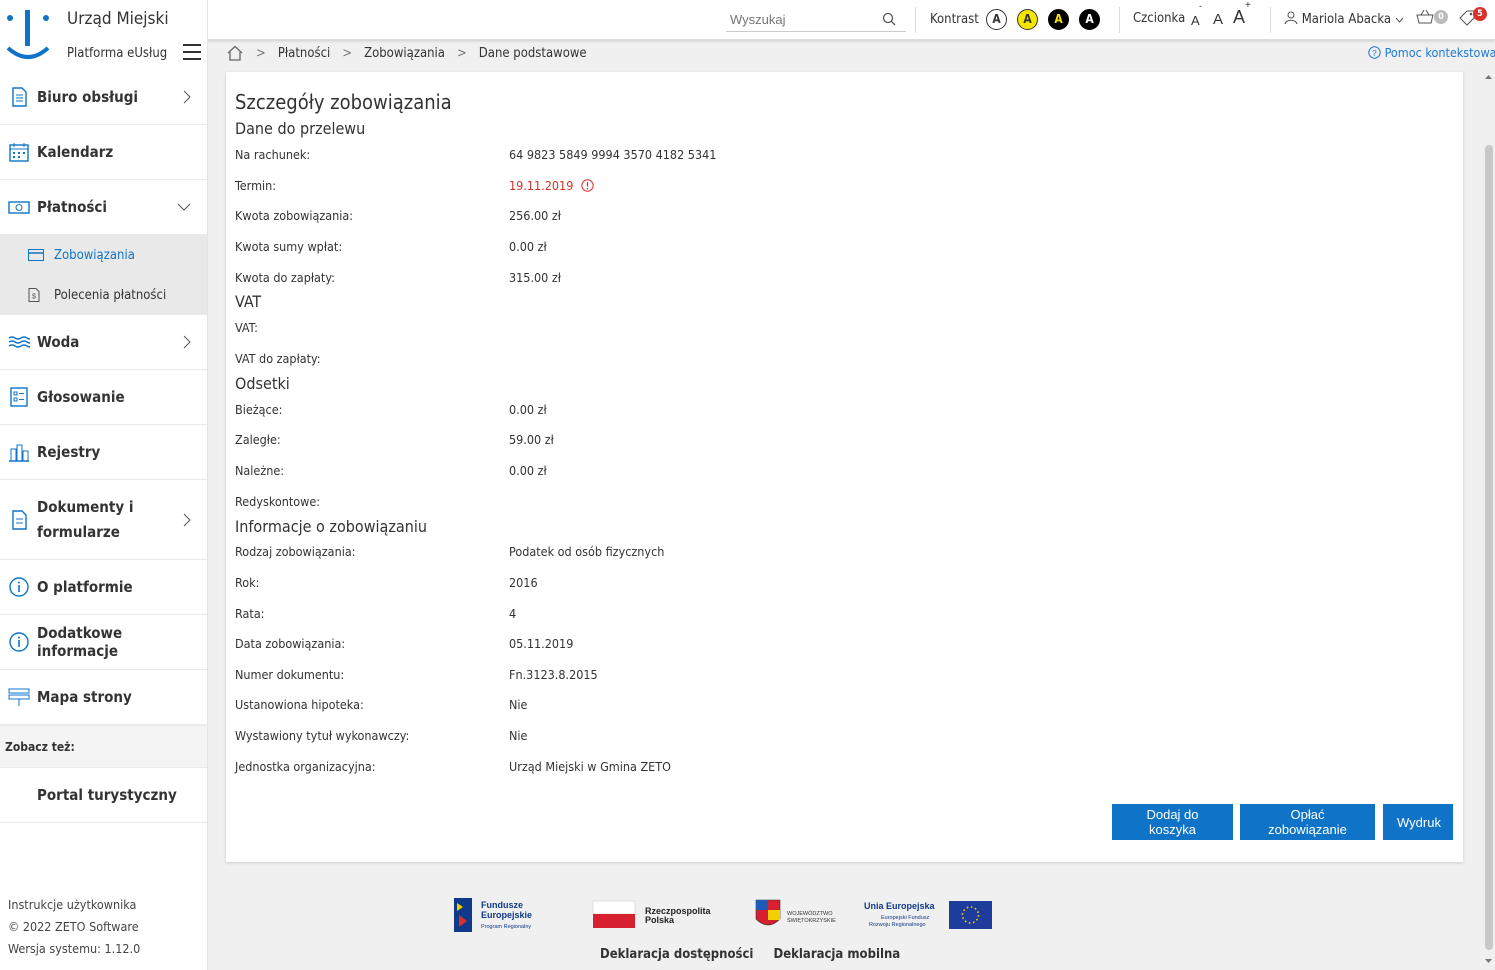  I want to click on field-label: Bieżące:, so click(259, 409).